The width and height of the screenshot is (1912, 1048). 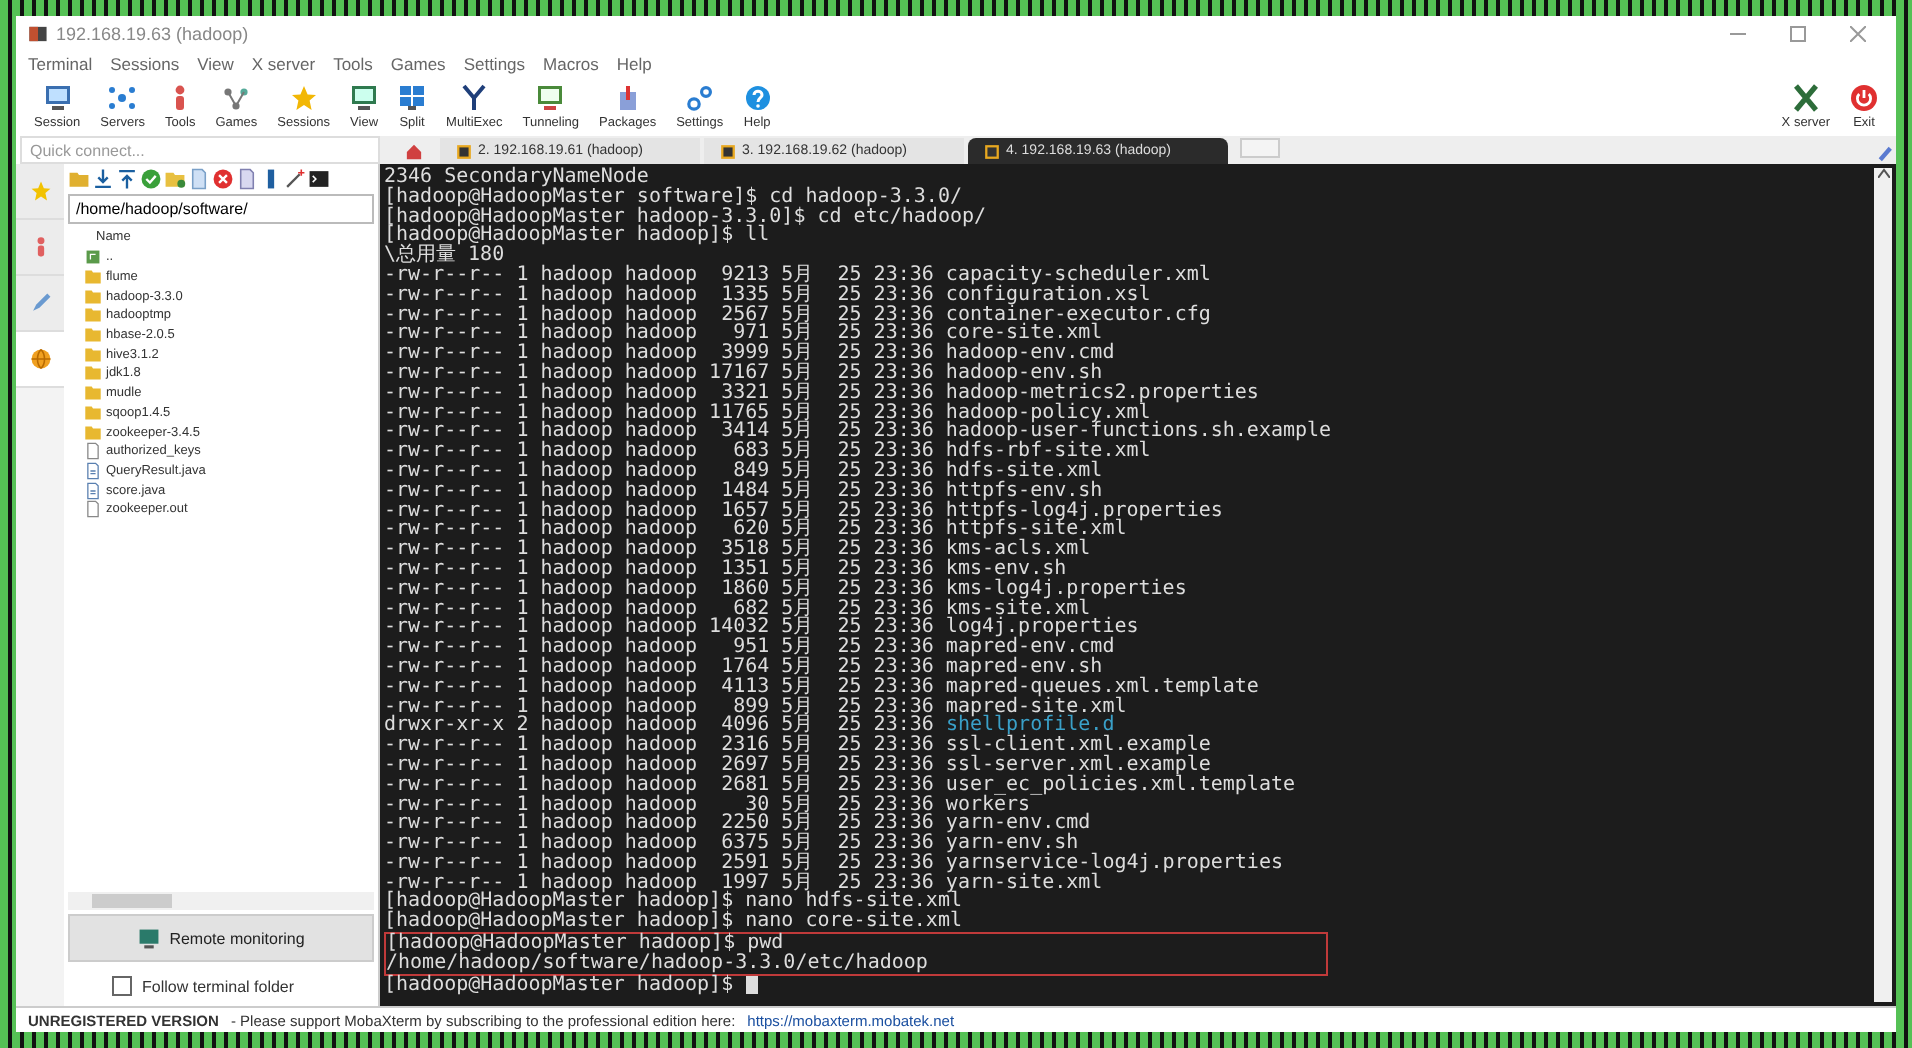 What do you see at coordinates (494, 64) in the screenshot?
I see `menu-item: Settings` at bounding box center [494, 64].